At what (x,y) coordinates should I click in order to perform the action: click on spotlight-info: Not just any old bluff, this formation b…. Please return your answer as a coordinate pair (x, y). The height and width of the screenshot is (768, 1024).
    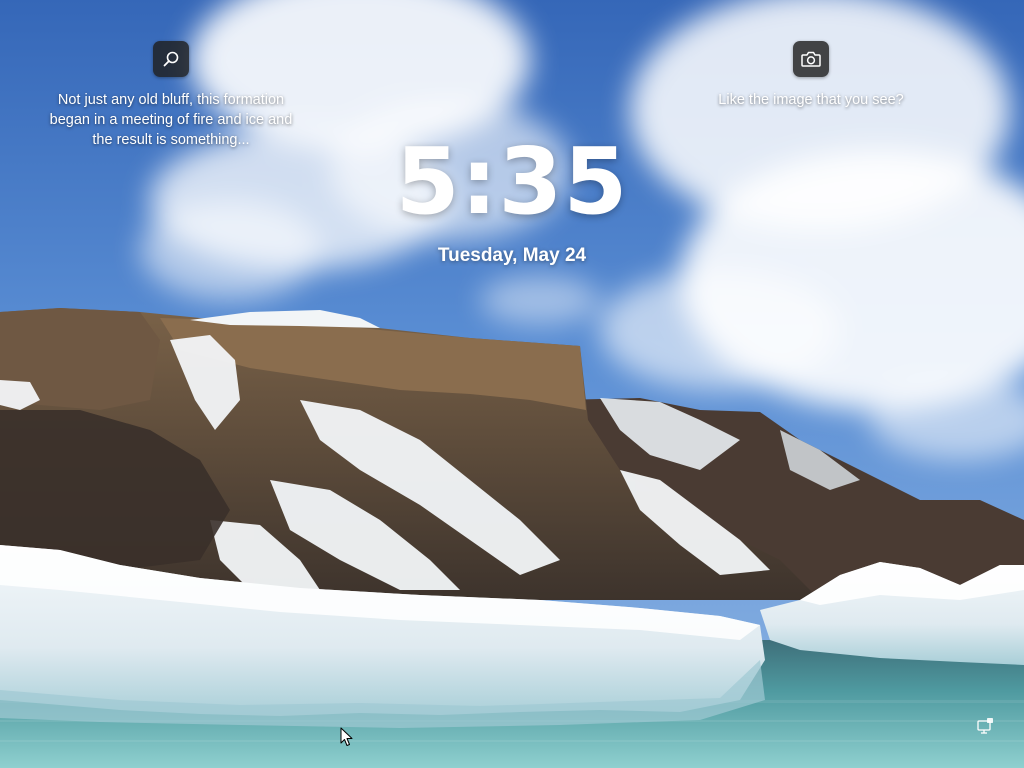
    Looking at the image, I should click on (171, 95).